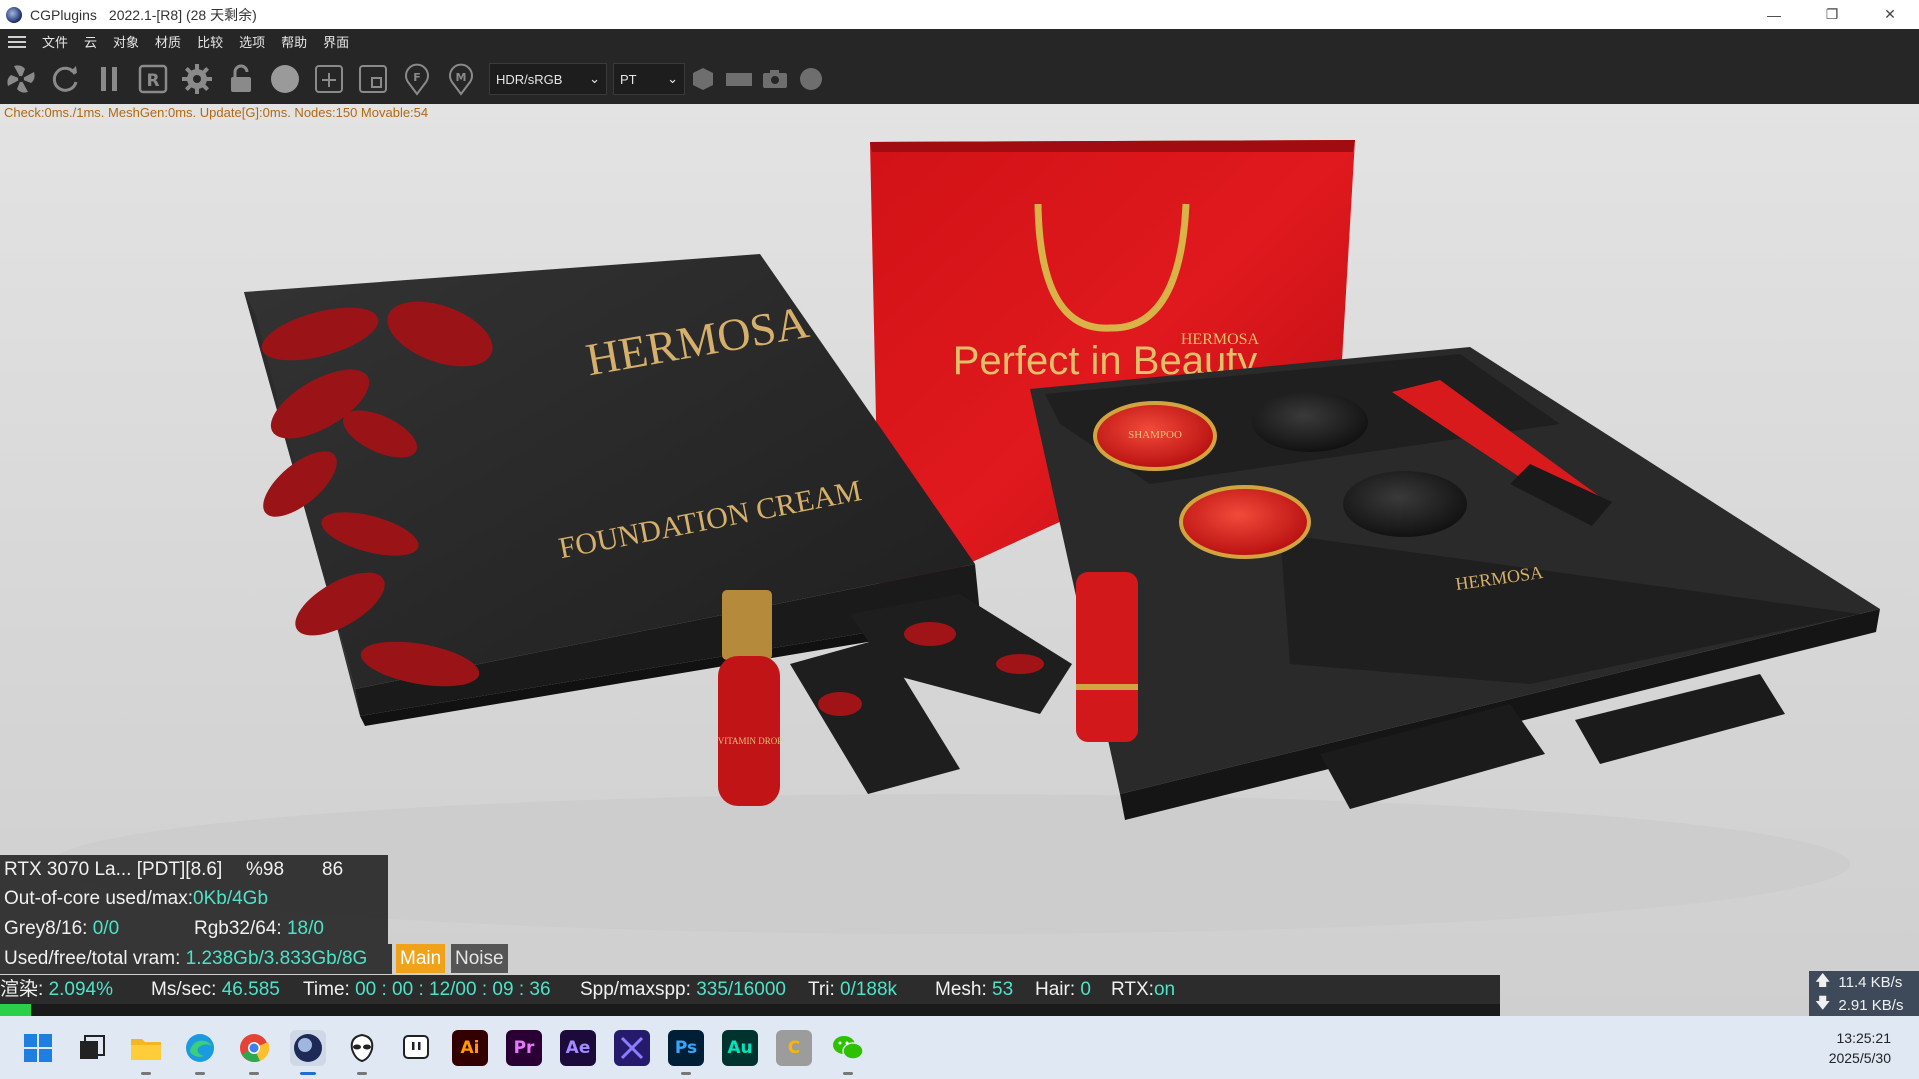 This screenshot has height=1079, width=1919. Describe the element at coordinates (1823, 1003) in the screenshot. I see `download-arrow-icon: 🡇` at that location.